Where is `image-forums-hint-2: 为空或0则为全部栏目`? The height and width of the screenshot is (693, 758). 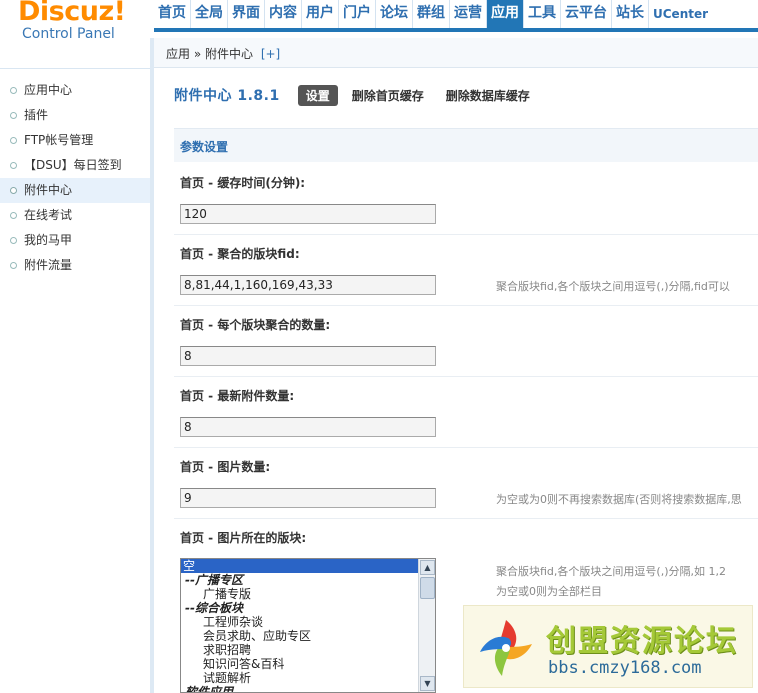
image-forums-hint-2: 为空或0则为全部栏目 is located at coordinates (549, 591).